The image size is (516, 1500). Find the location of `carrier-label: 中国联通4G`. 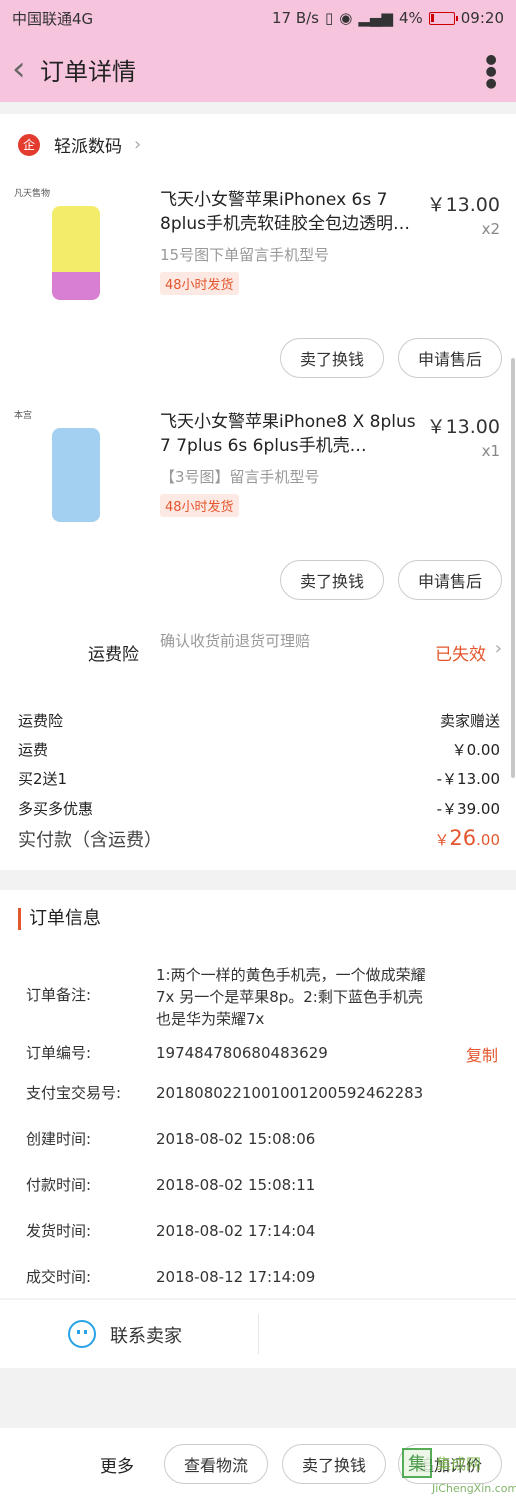

carrier-label: 中国联通4G is located at coordinates (53, 18).